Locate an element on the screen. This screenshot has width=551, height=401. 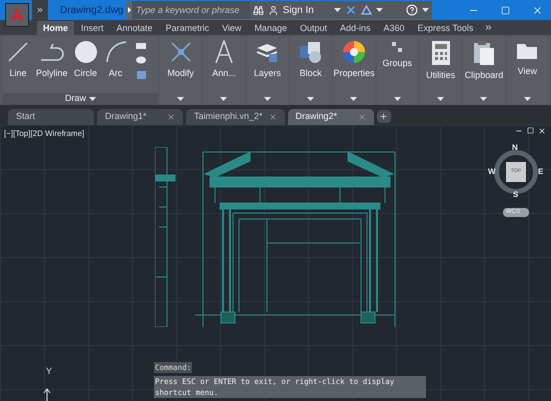
ribbon-tab: Output is located at coordinates (313, 28).